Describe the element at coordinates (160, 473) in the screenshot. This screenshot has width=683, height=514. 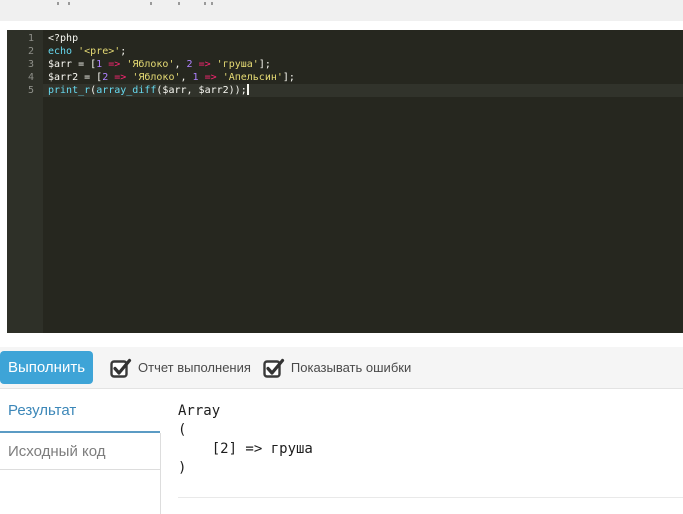
I see `tabs-right-border` at that location.